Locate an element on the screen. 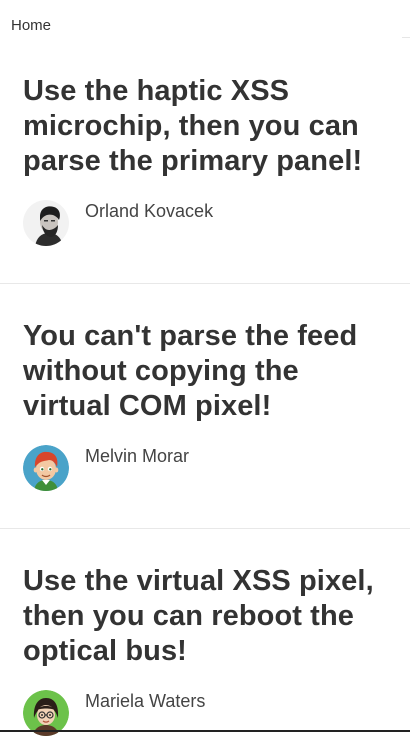  post-author: Orland Kovacek is located at coordinates (205, 223).